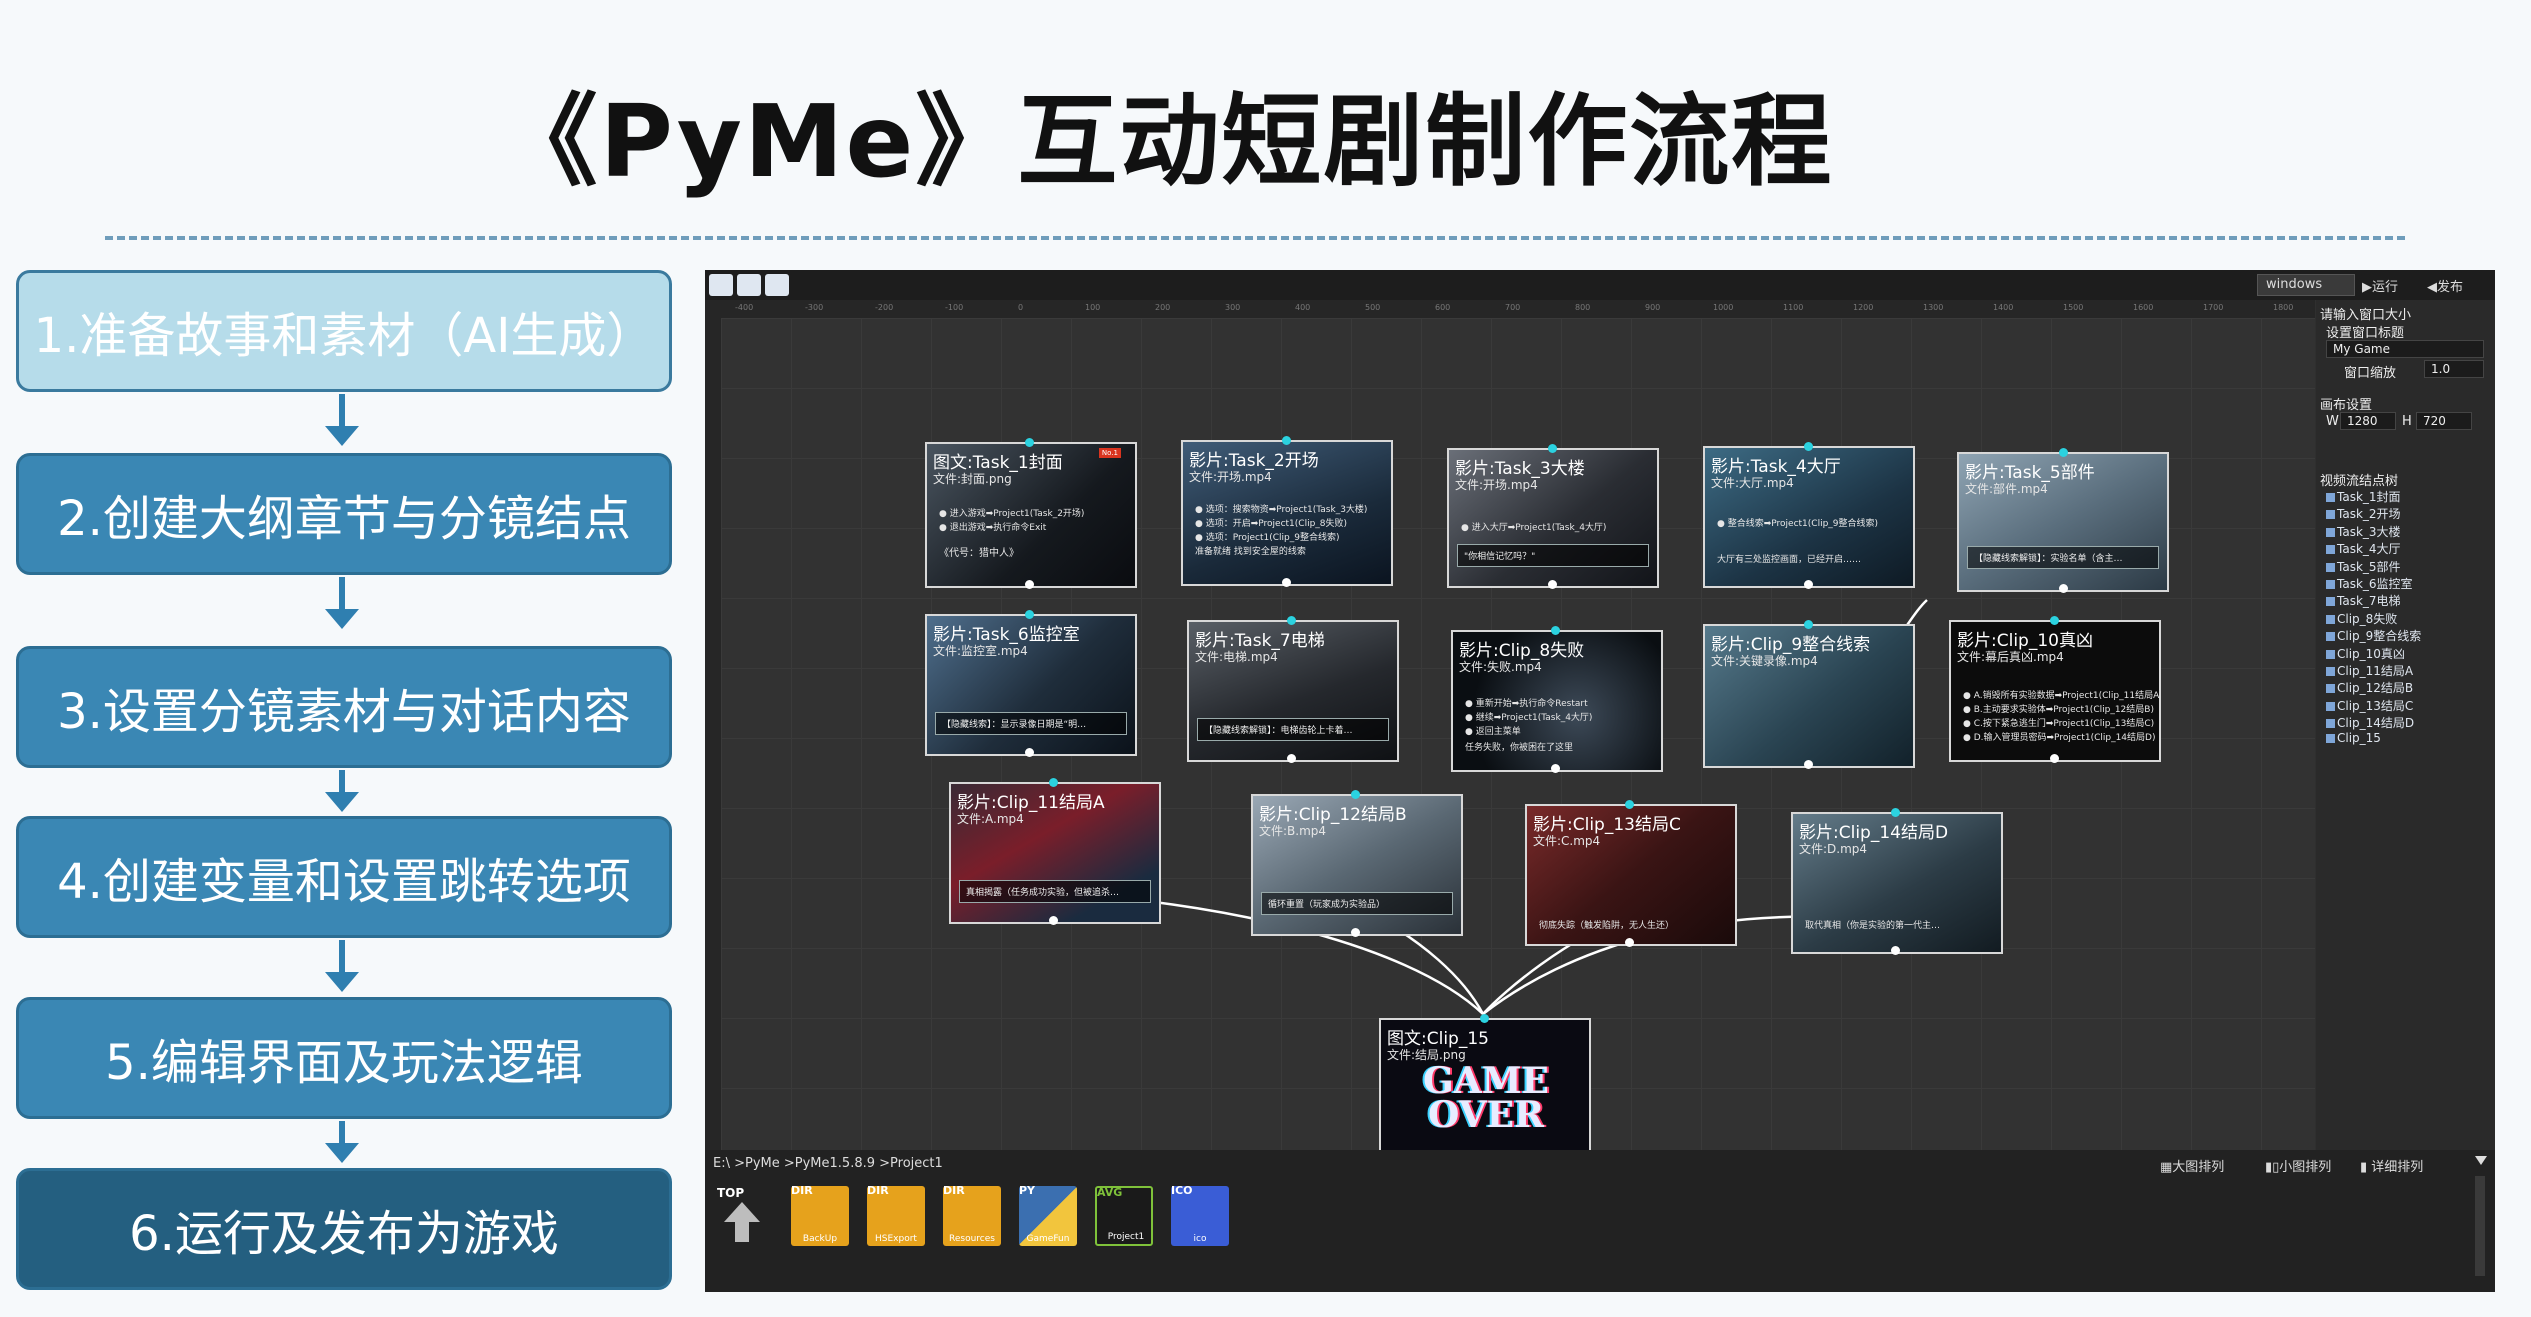  Describe the element at coordinates (2373, 496) in the screenshot. I see `tree-item: Task_1封面` at that location.